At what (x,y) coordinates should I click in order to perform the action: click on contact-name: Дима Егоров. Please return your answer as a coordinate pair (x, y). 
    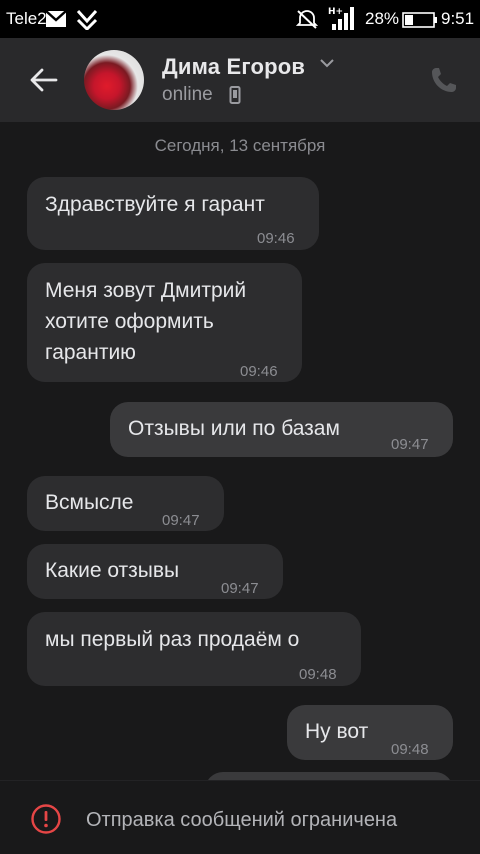
    Looking at the image, I should click on (233, 67).